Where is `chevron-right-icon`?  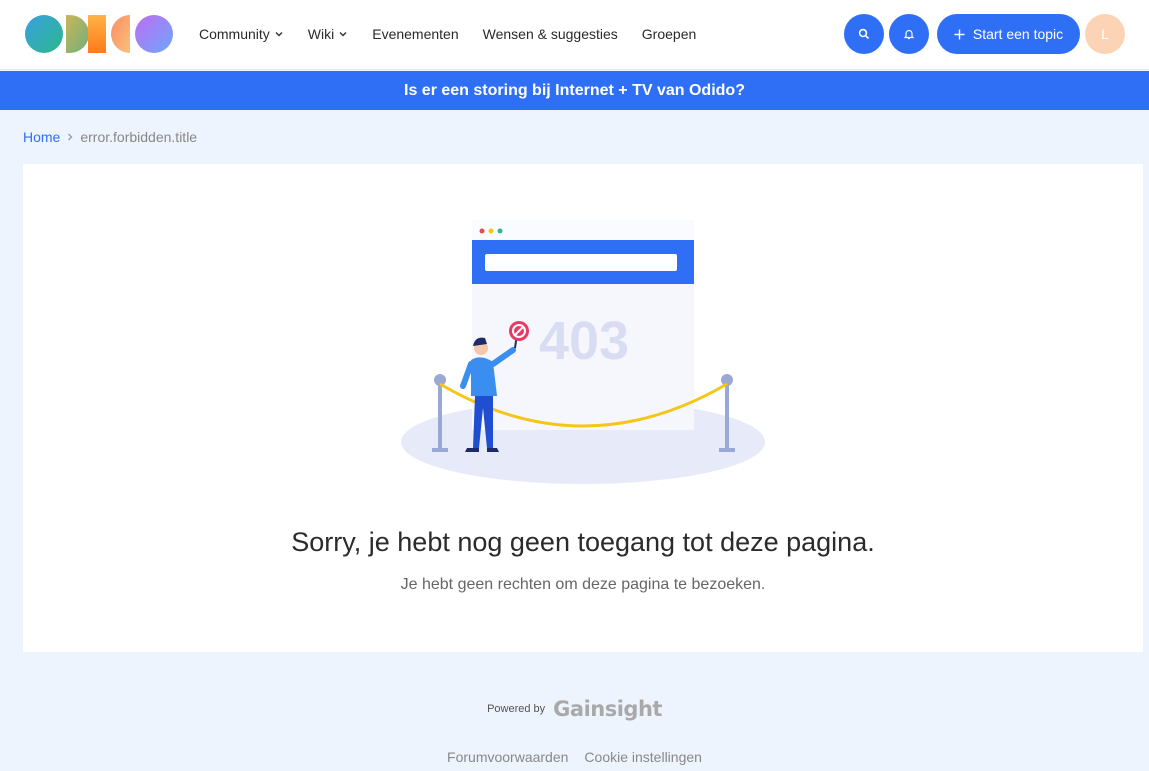 chevron-right-icon is located at coordinates (70, 137).